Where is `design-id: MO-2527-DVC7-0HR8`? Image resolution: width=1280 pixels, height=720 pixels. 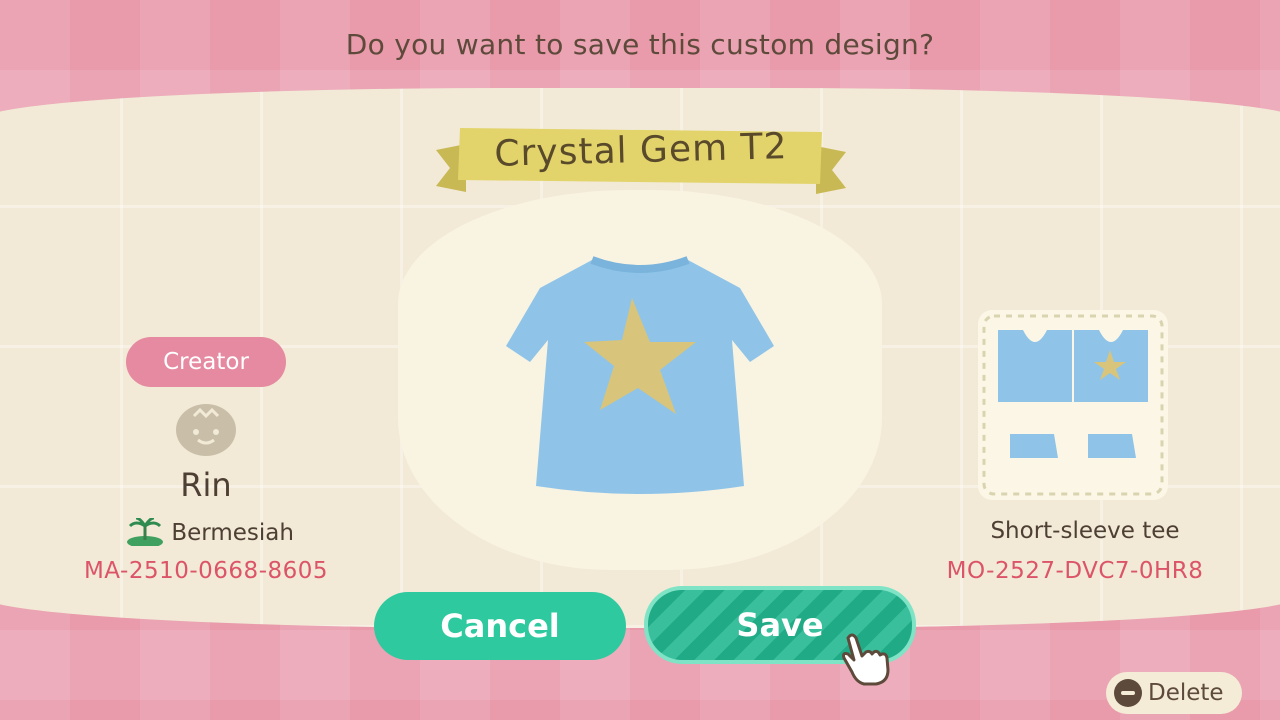
design-id: MO-2527-DVC7-0HR8 is located at coordinates (1075, 571).